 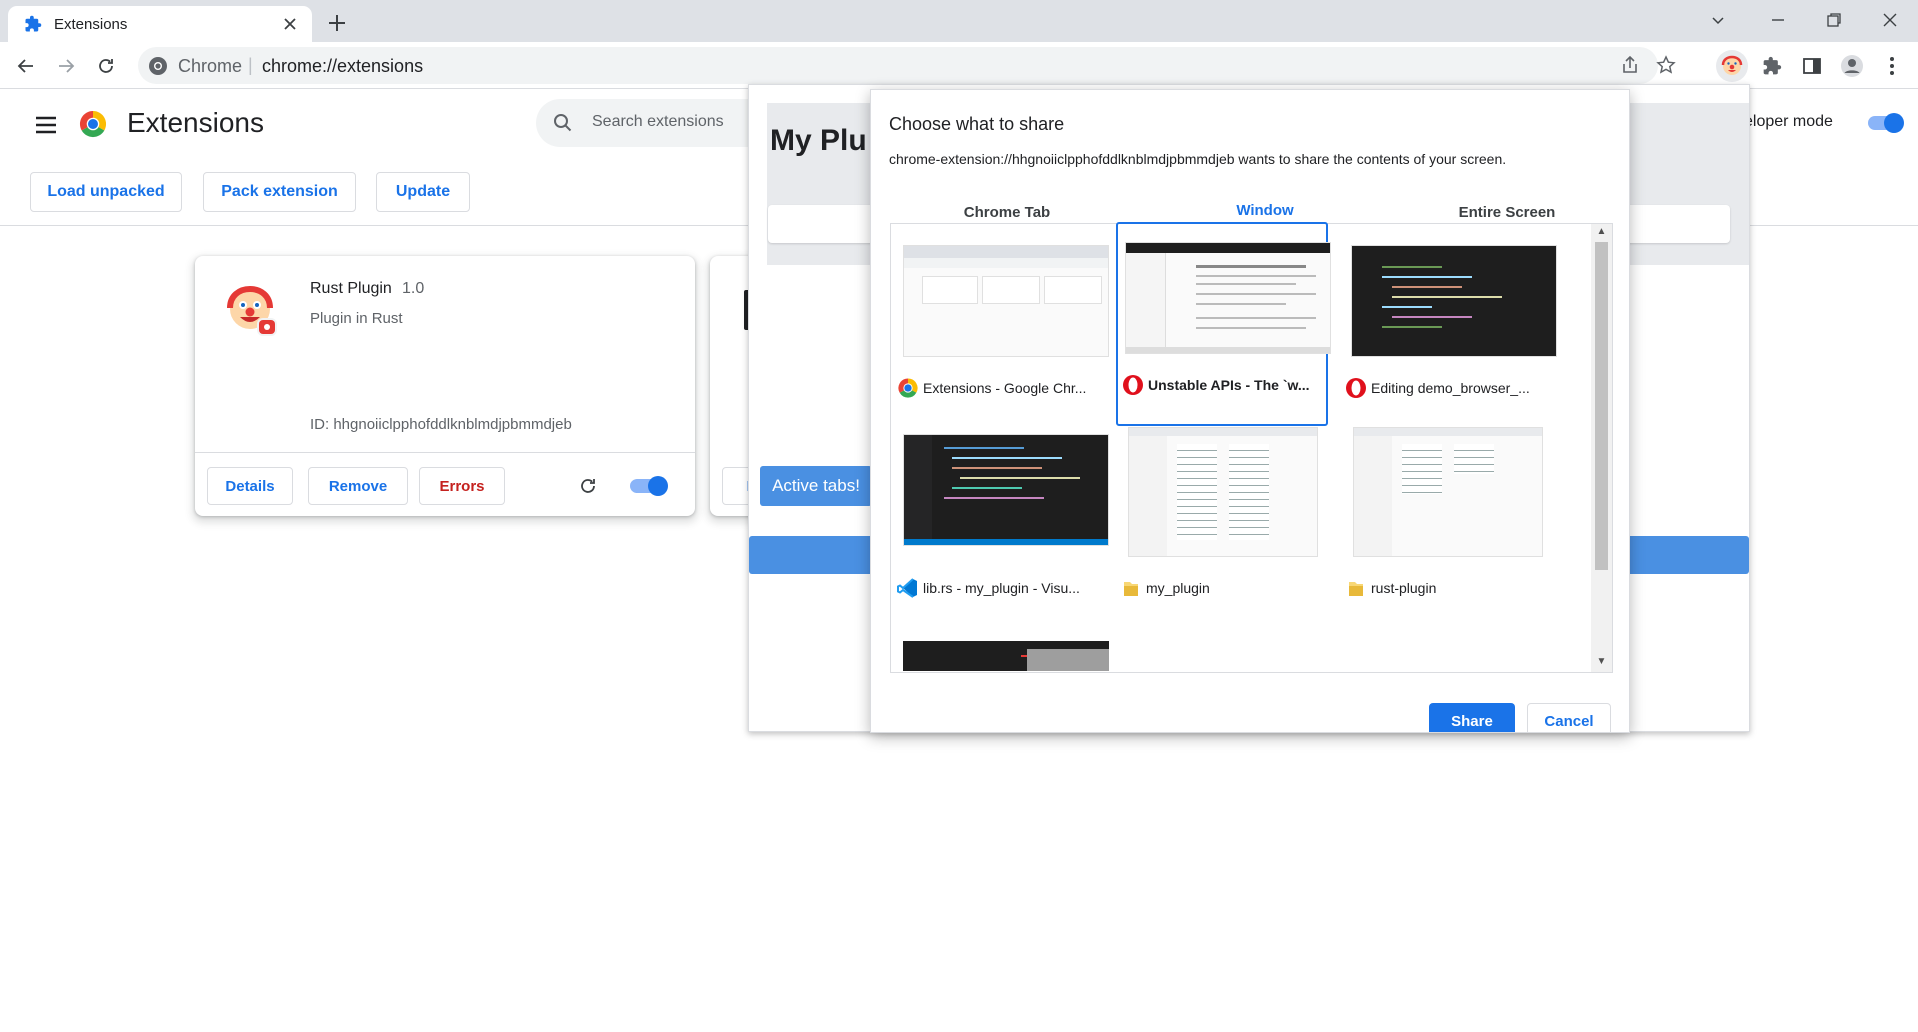 What do you see at coordinates (250, 486) in the screenshot?
I see `details-button: Details` at bounding box center [250, 486].